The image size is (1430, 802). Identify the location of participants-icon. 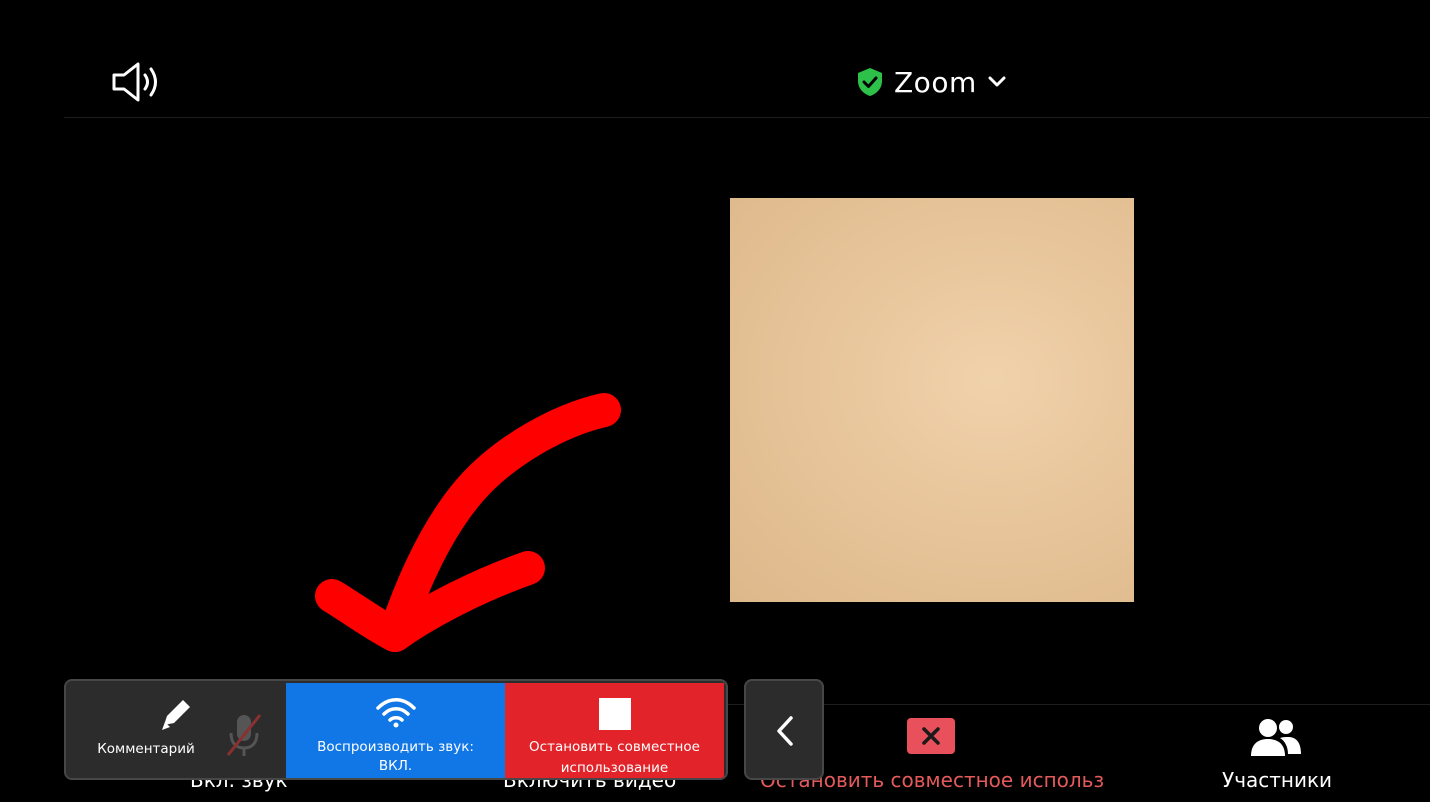
(1276, 738).